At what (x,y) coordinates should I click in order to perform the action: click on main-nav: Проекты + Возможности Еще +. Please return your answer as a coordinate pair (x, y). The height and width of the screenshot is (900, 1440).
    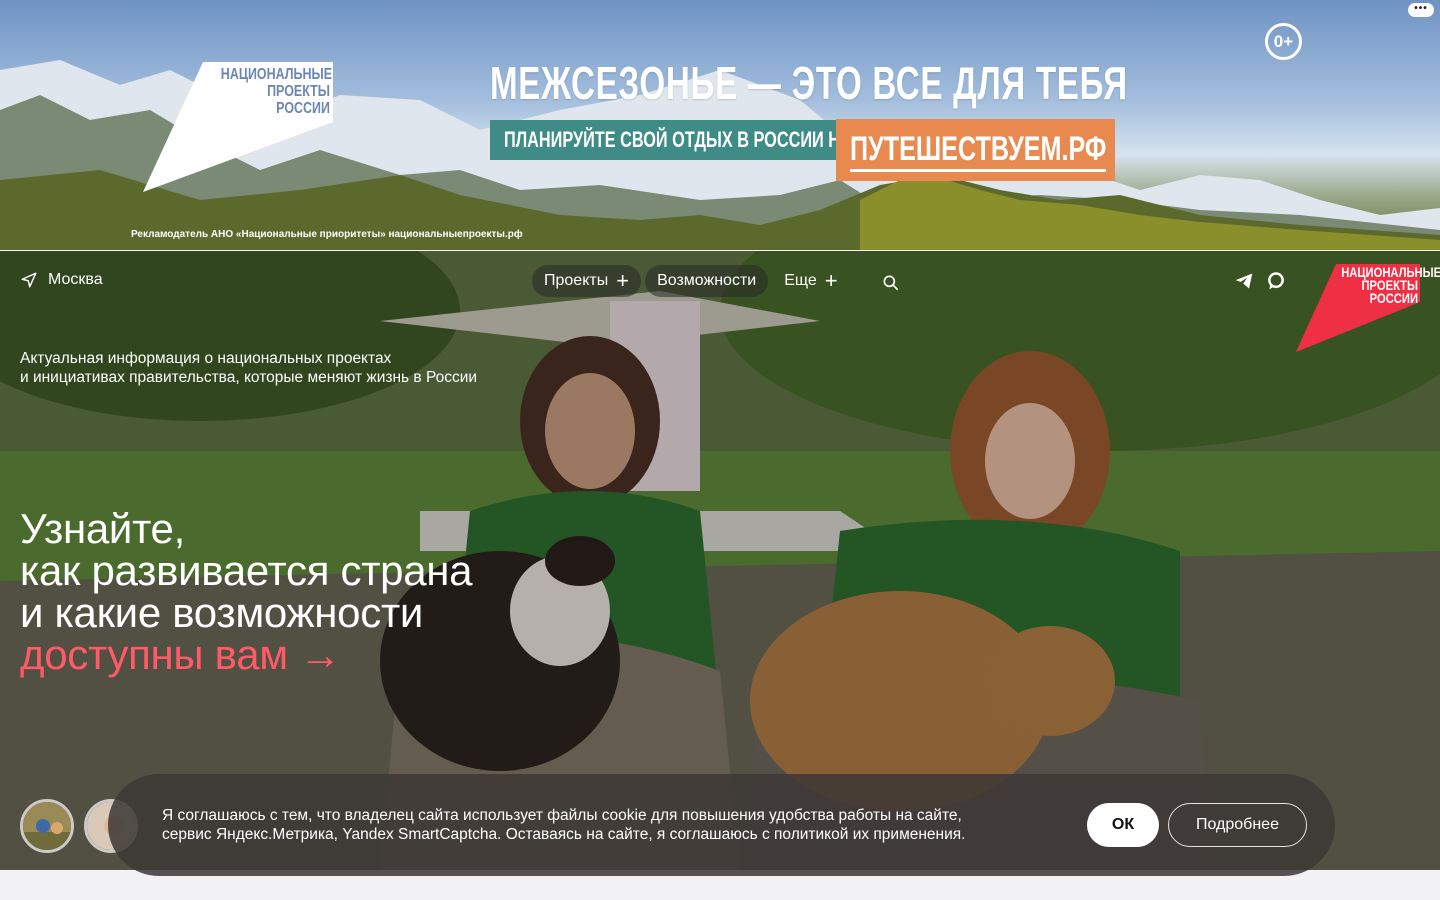
    Looking at the image, I should click on (691, 281).